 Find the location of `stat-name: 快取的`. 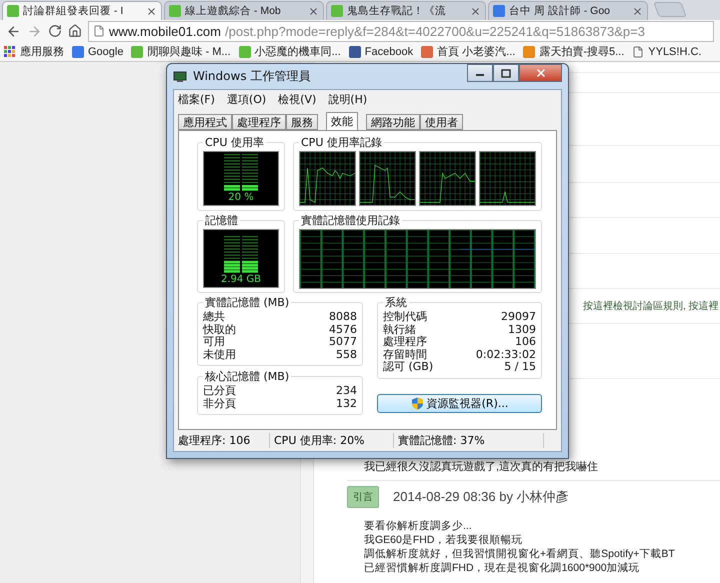

stat-name: 快取的 is located at coordinates (219, 330).